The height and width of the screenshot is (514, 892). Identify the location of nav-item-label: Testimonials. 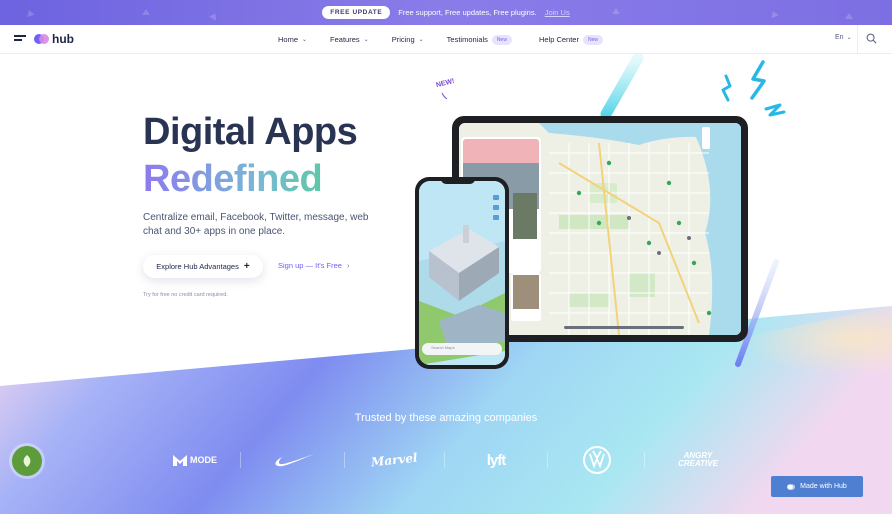
(467, 39).